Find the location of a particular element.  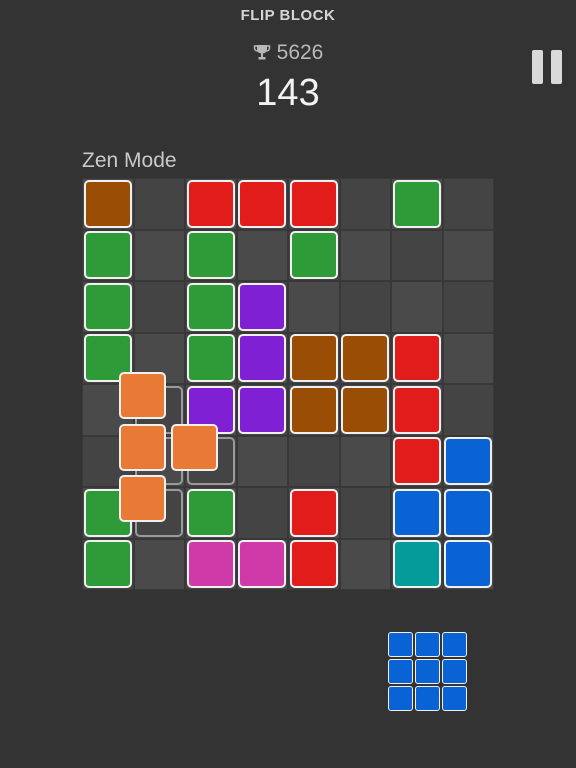

best-score: 5626 is located at coordinates (288, 54).